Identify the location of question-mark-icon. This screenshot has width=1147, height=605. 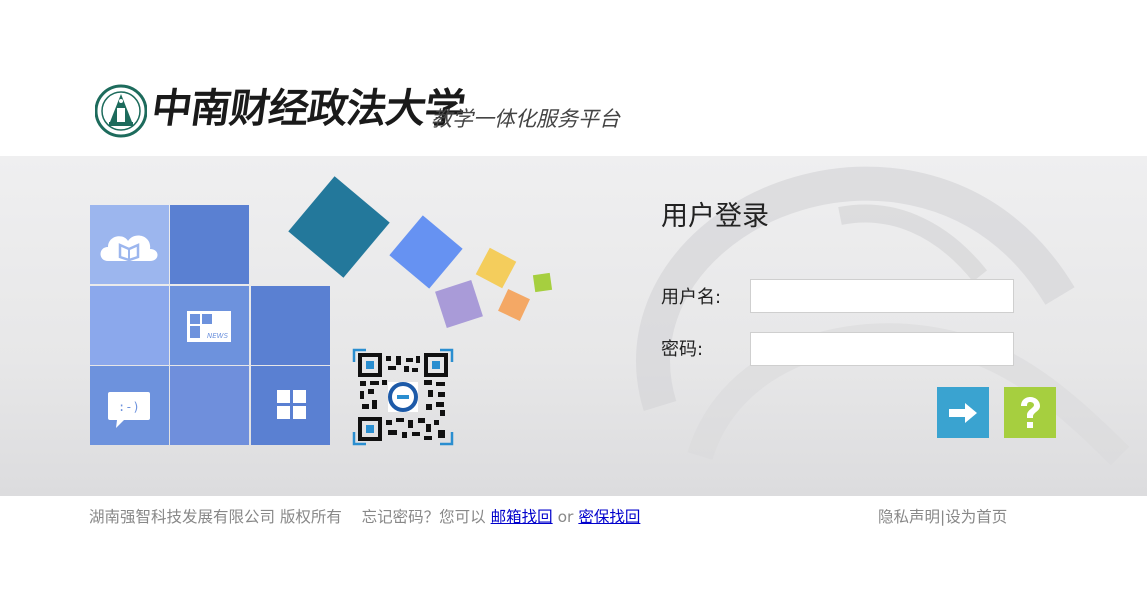
(1030, 412).